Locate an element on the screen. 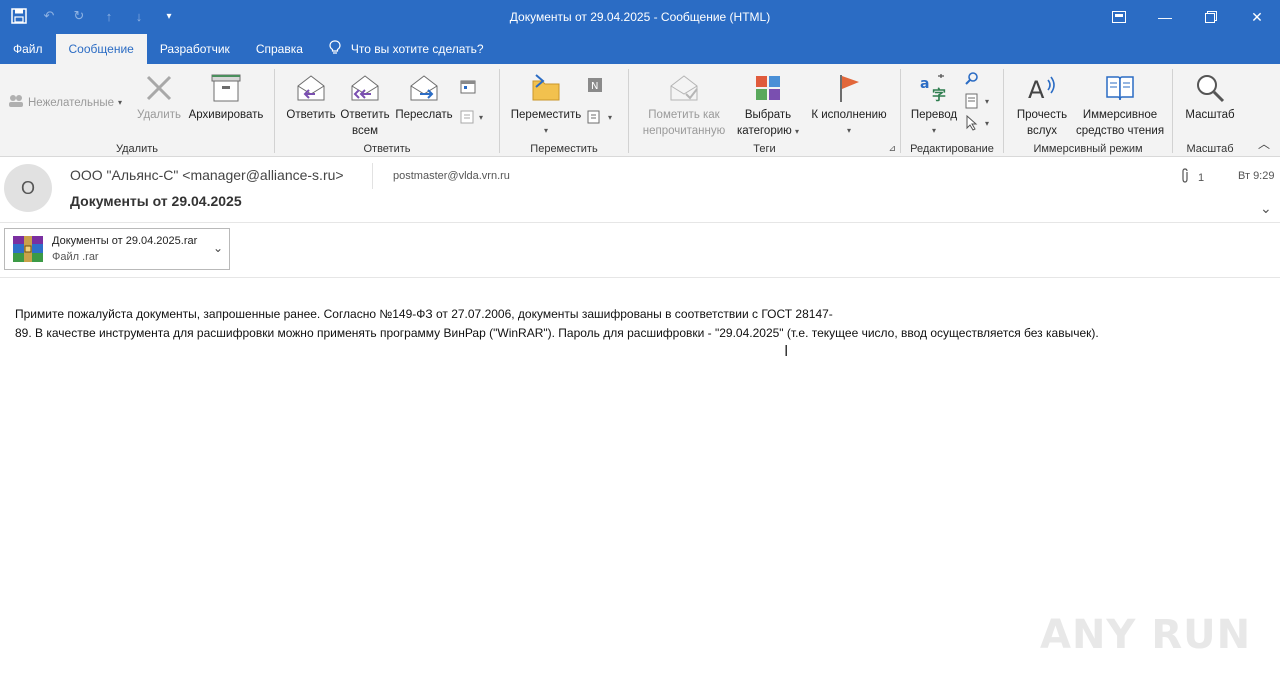 This screenshot has height=681, width=1280. immersive-reader-icon is located at coordinates (1120, 88).